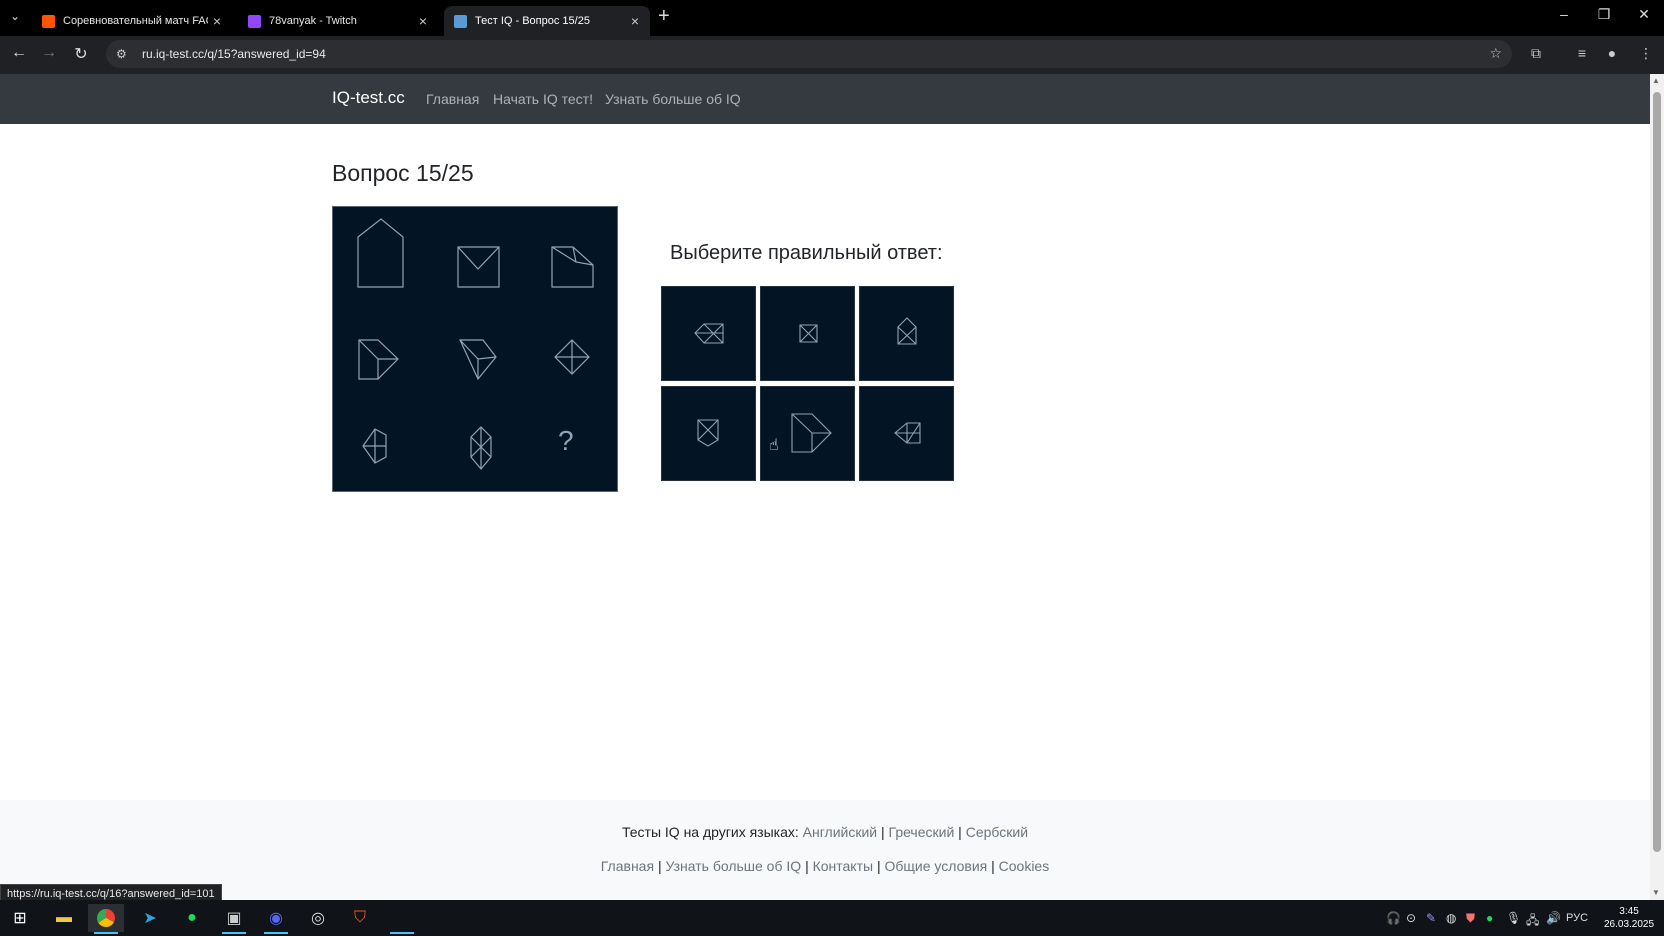 Image resolution: width=1664 pixels, height=936 pixels. What do you see at coordinates (1577, 918) in the screenshot?
I see `input-language: РУС` at bounding box center [1577, 918].